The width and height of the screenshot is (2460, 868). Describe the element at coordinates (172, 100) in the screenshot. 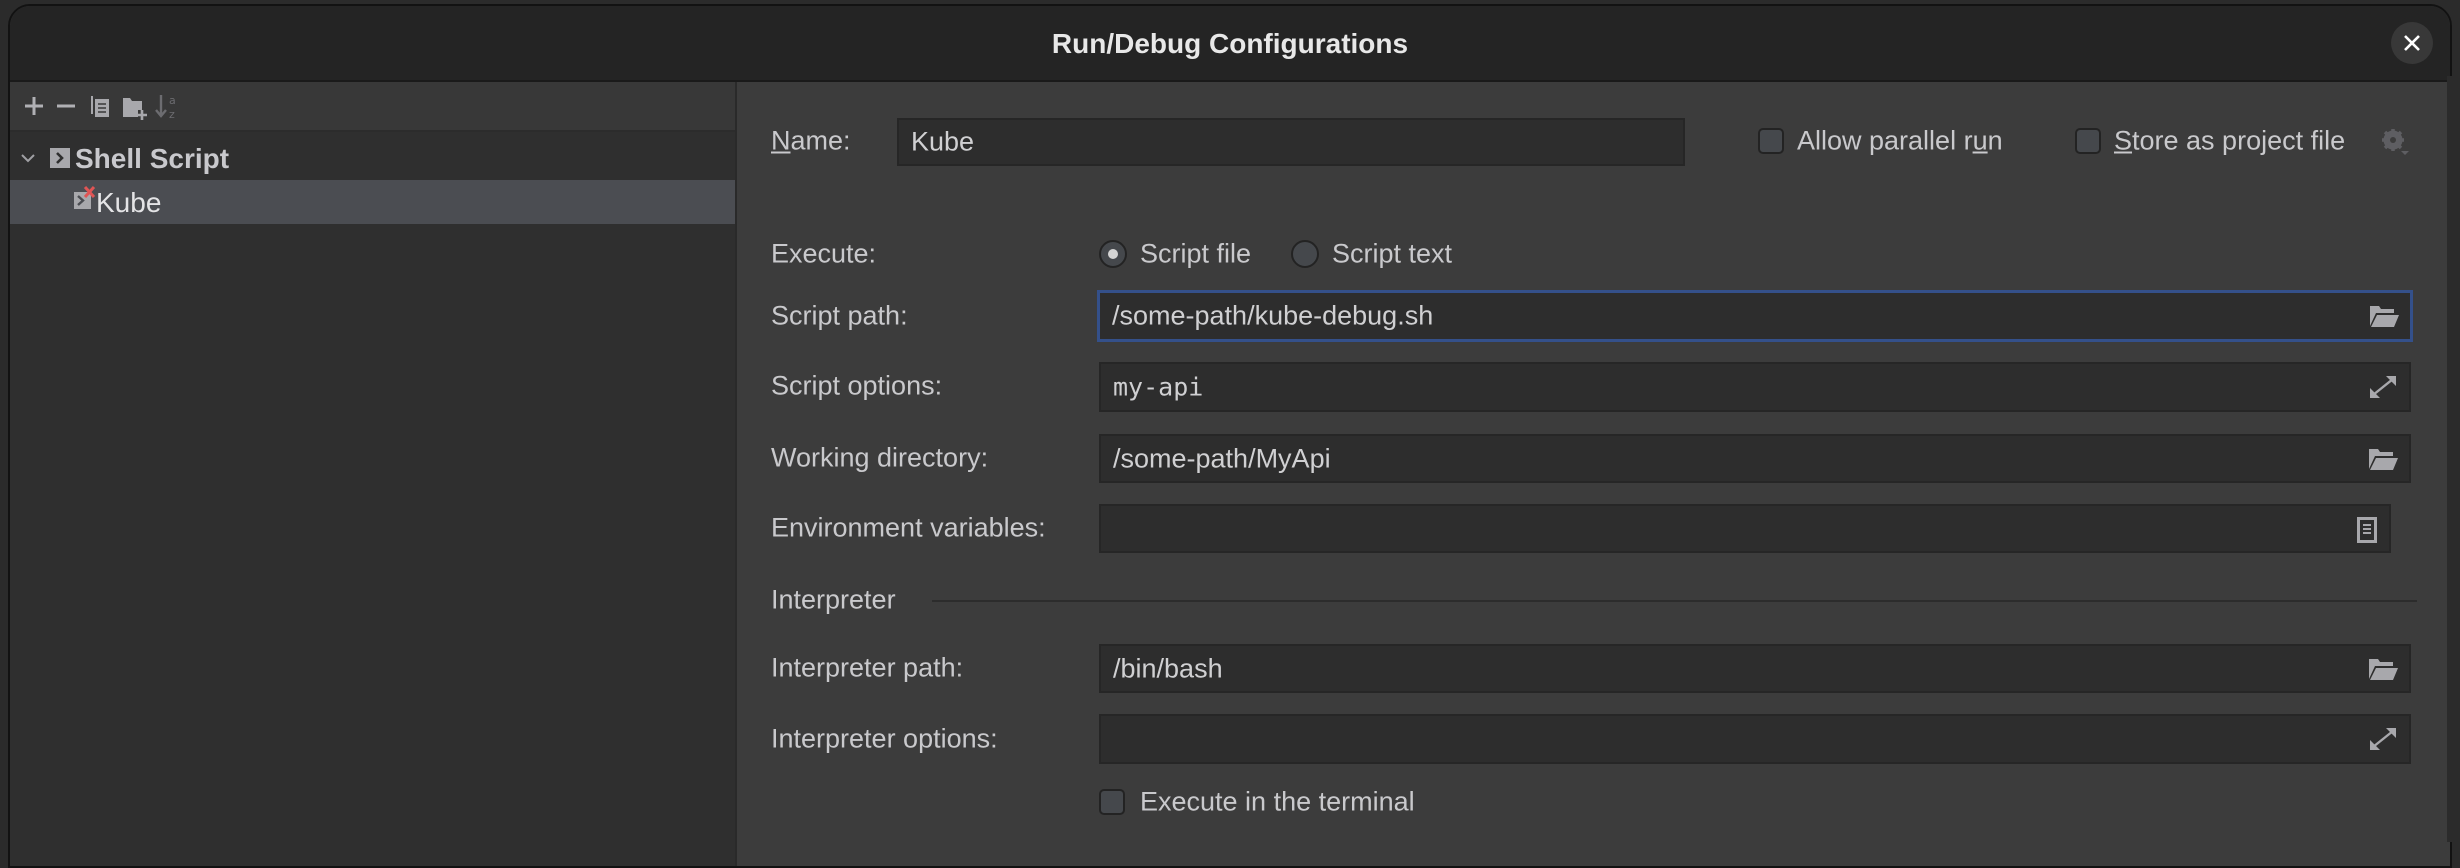

I see `svg-text: a` at that location.